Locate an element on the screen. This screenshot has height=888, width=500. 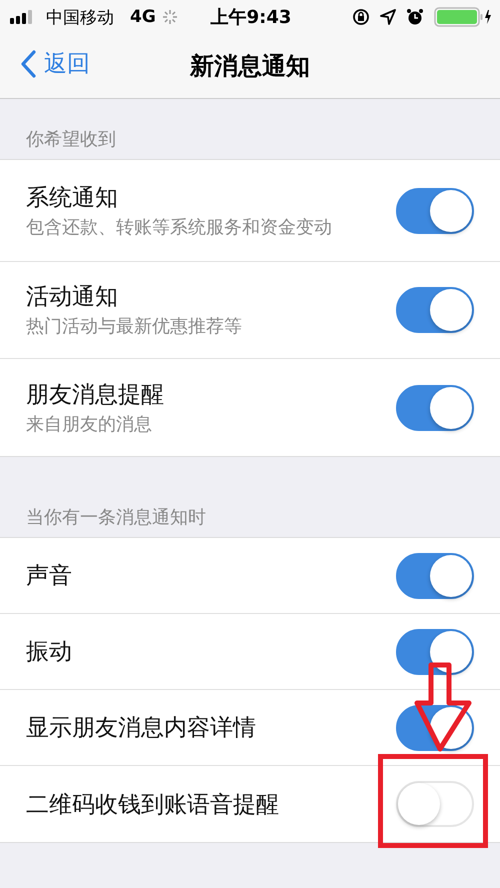
settings-row: 活动通知 热门活动与最新优惠推荐等 is located at coordinates (250, 310).